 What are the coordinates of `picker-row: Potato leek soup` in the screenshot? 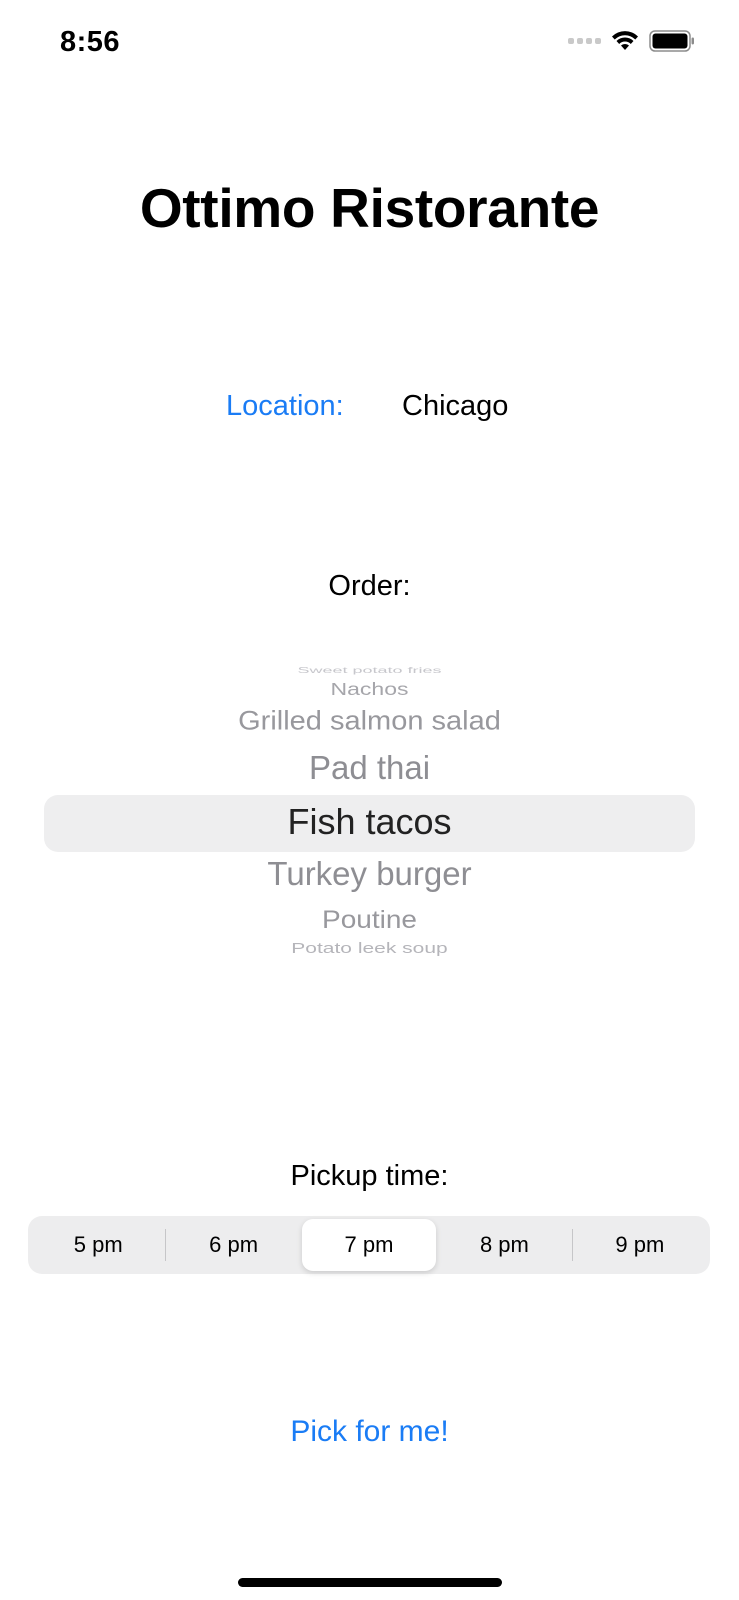 It's located at (369, 949).